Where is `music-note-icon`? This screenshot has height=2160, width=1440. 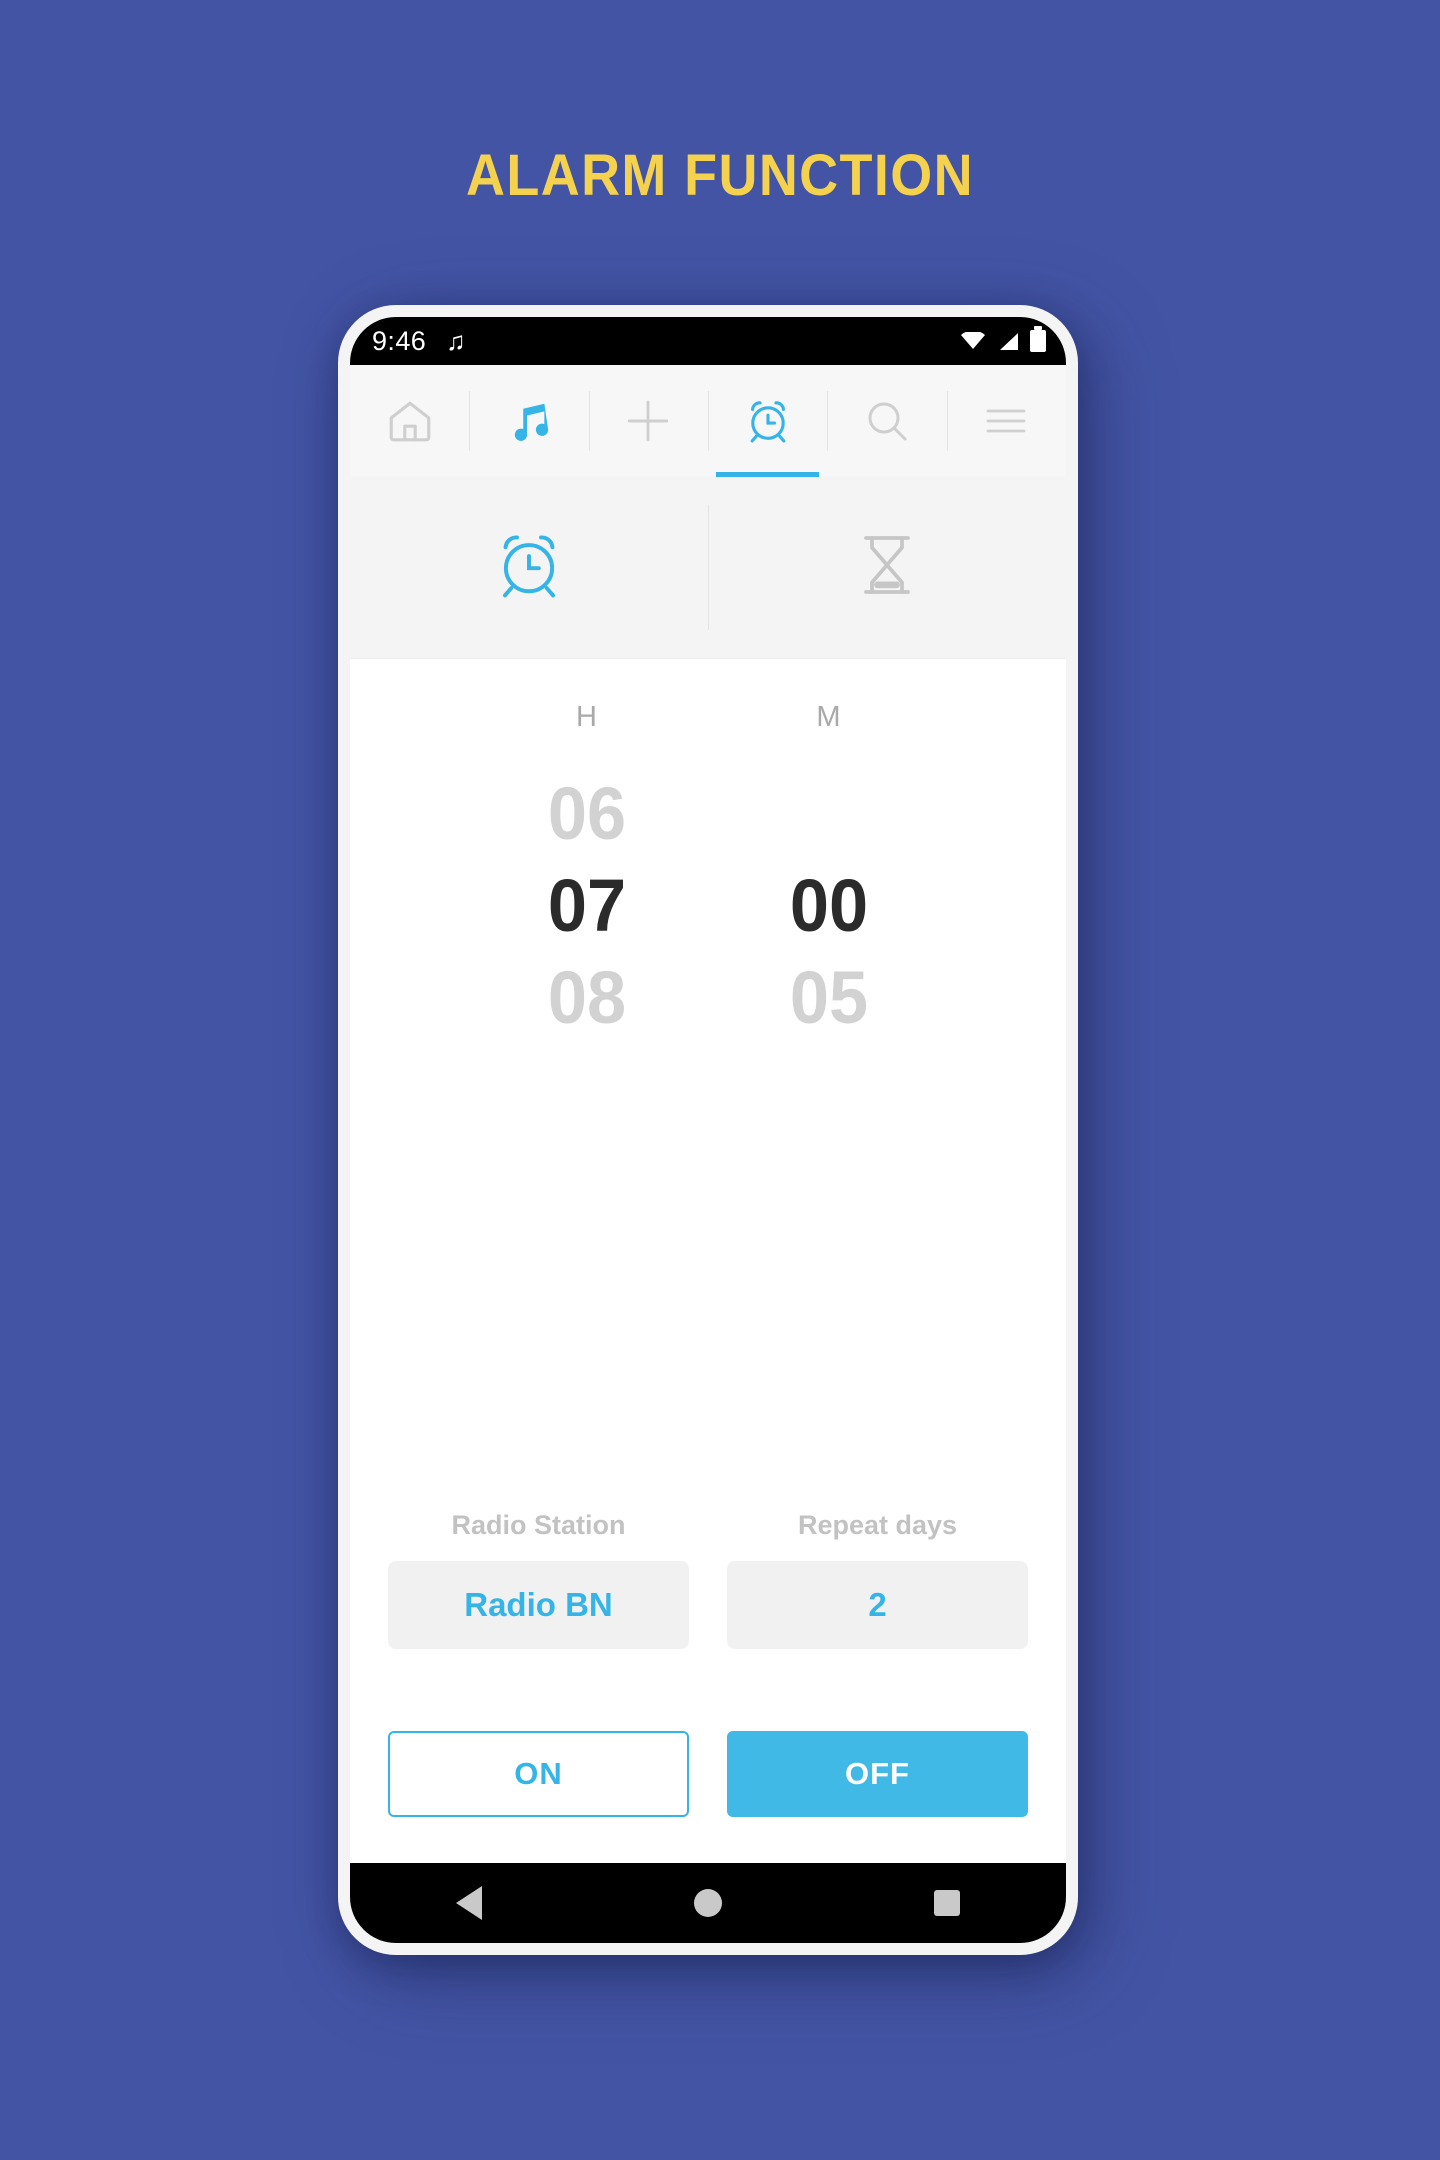 music-note-icon is located at coordinates (529, 421).